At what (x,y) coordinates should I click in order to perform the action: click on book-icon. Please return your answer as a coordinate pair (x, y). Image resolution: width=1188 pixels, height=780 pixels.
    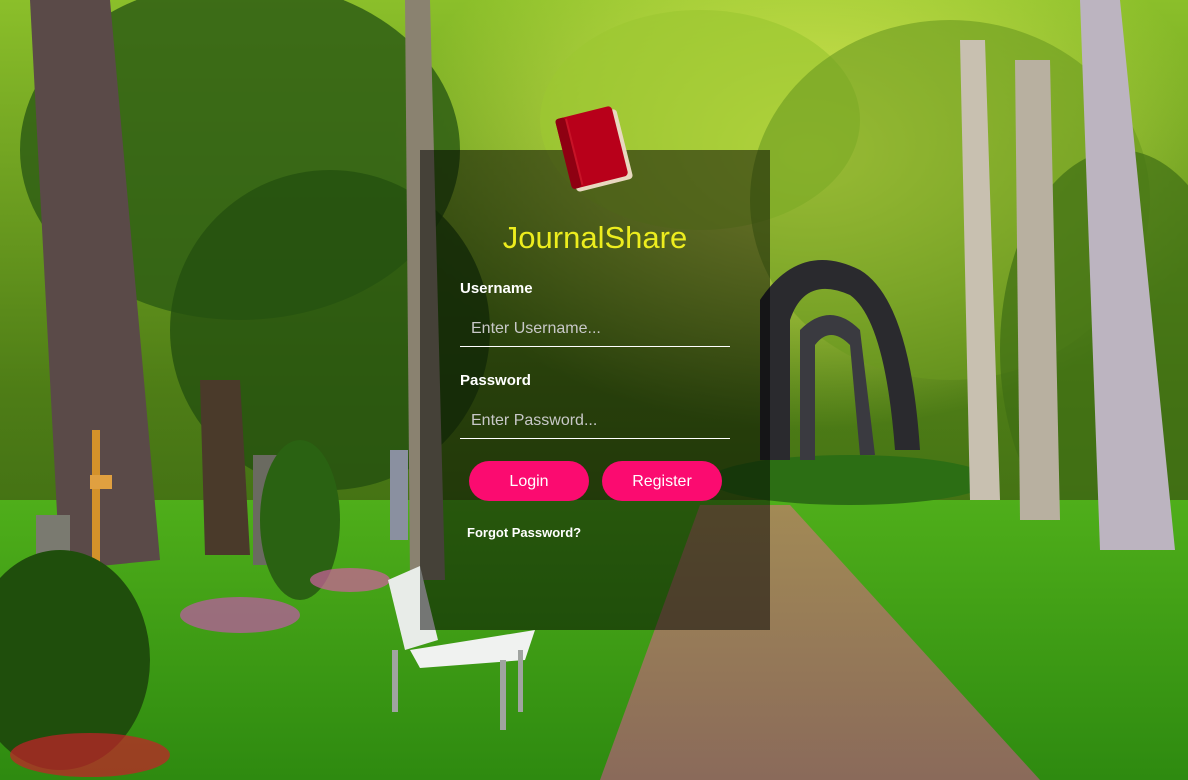
    Looking at the image, I should click on (594, 149).